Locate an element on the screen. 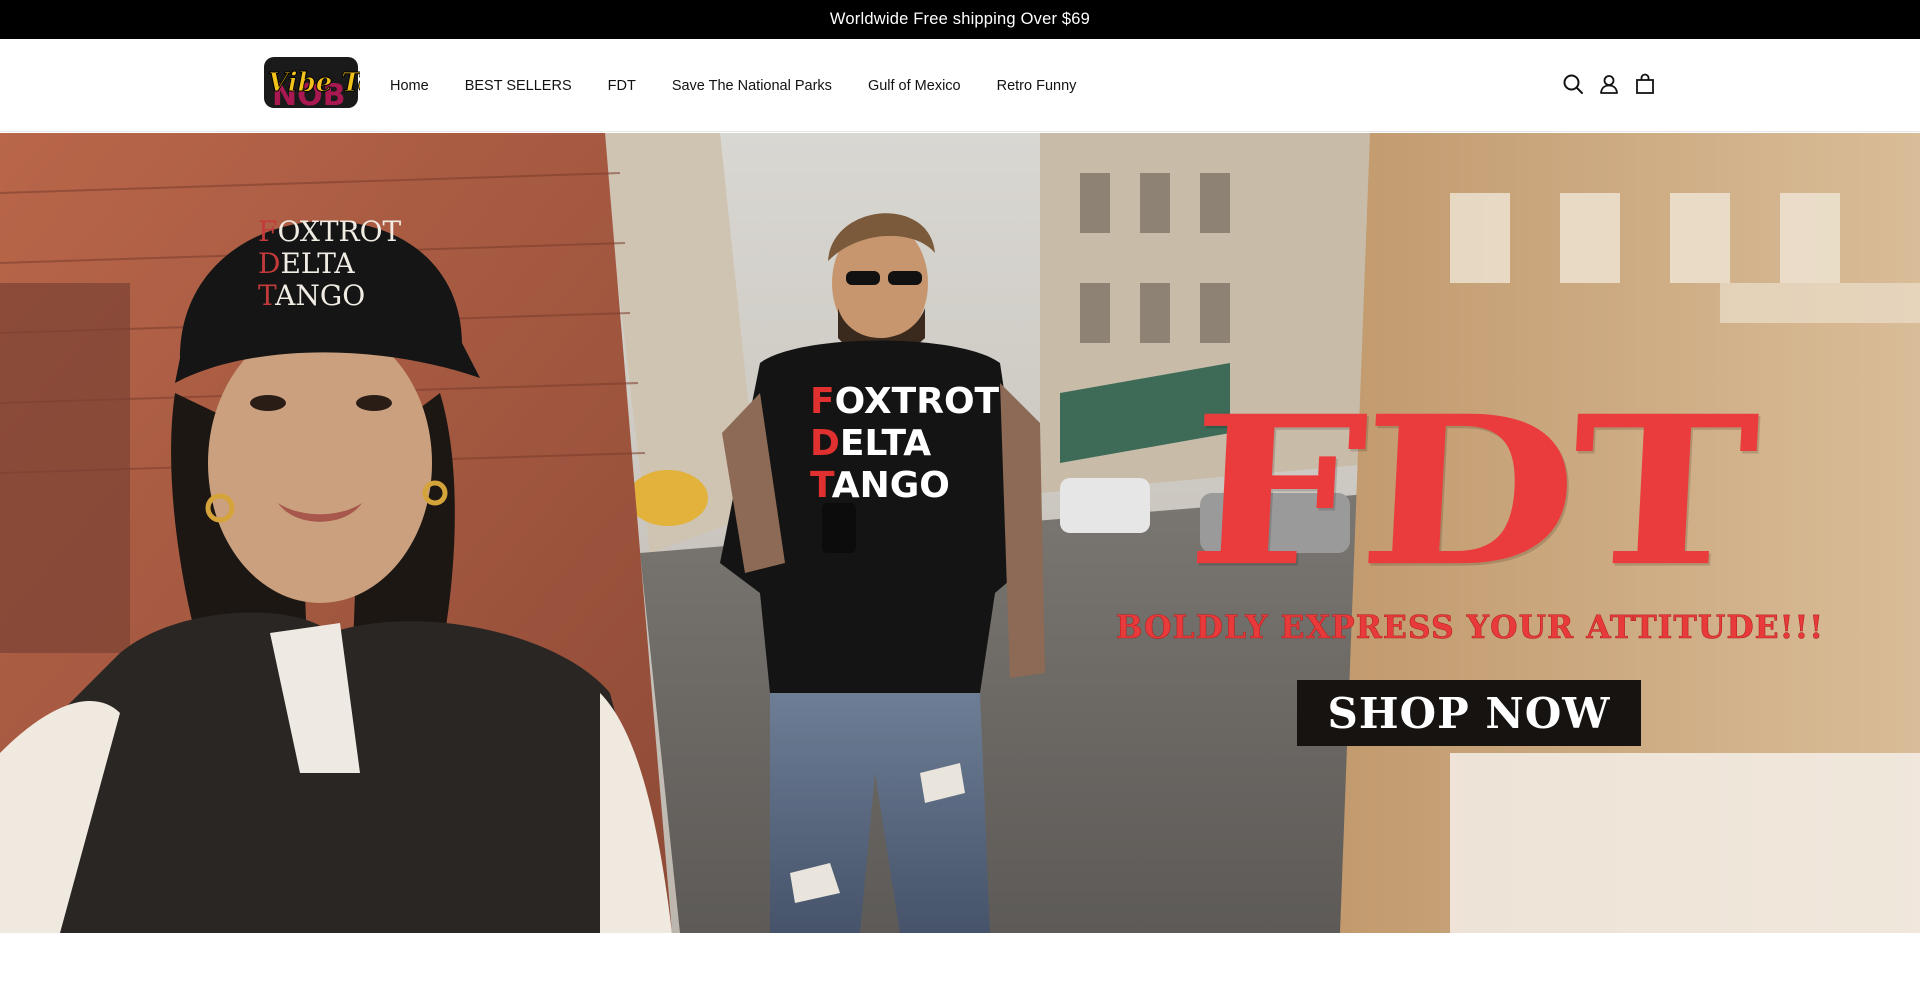 This screenshot has height=993, width=1920. announcement-bar: Worldwide Free shipping Over $69 is located at coordinates (960, 19).